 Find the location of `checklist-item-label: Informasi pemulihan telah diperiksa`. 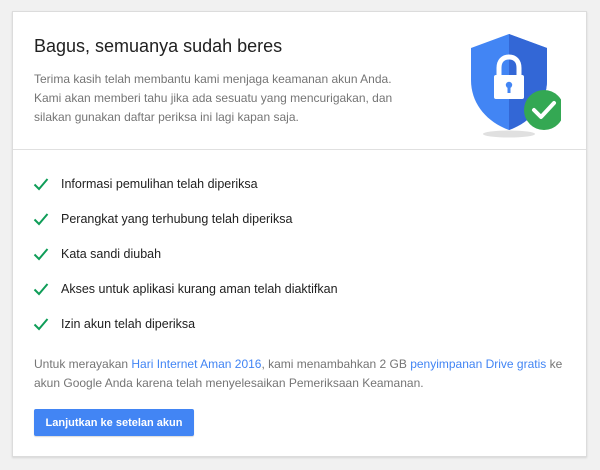

checklist-item-label: Informasi pemulihan telah diperiksa is located at coordinates (159, 184).